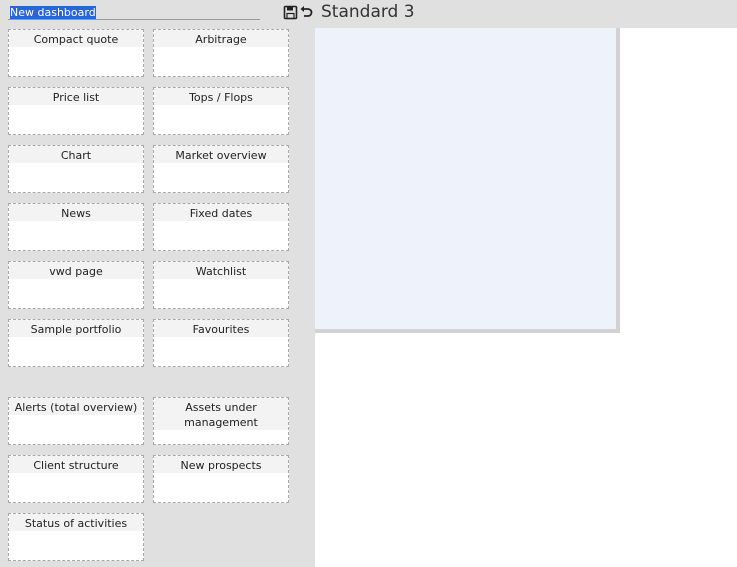 The image size is (737, 567). Describe the element at coordinates (221, 479) in the screenshot. I see `widget-new-prospects: New prospects` at that location.